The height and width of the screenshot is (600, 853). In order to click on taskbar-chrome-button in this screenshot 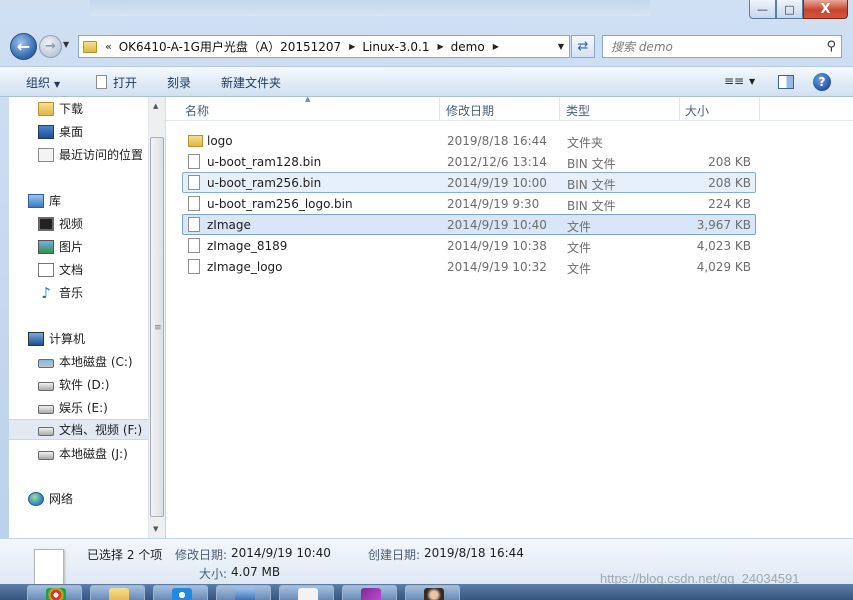, I will do `click(54, 592)`.